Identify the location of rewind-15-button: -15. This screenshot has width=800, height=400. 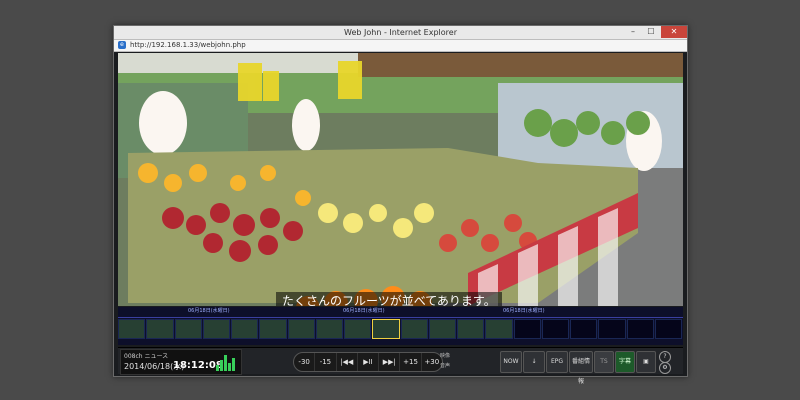
(326, 362).